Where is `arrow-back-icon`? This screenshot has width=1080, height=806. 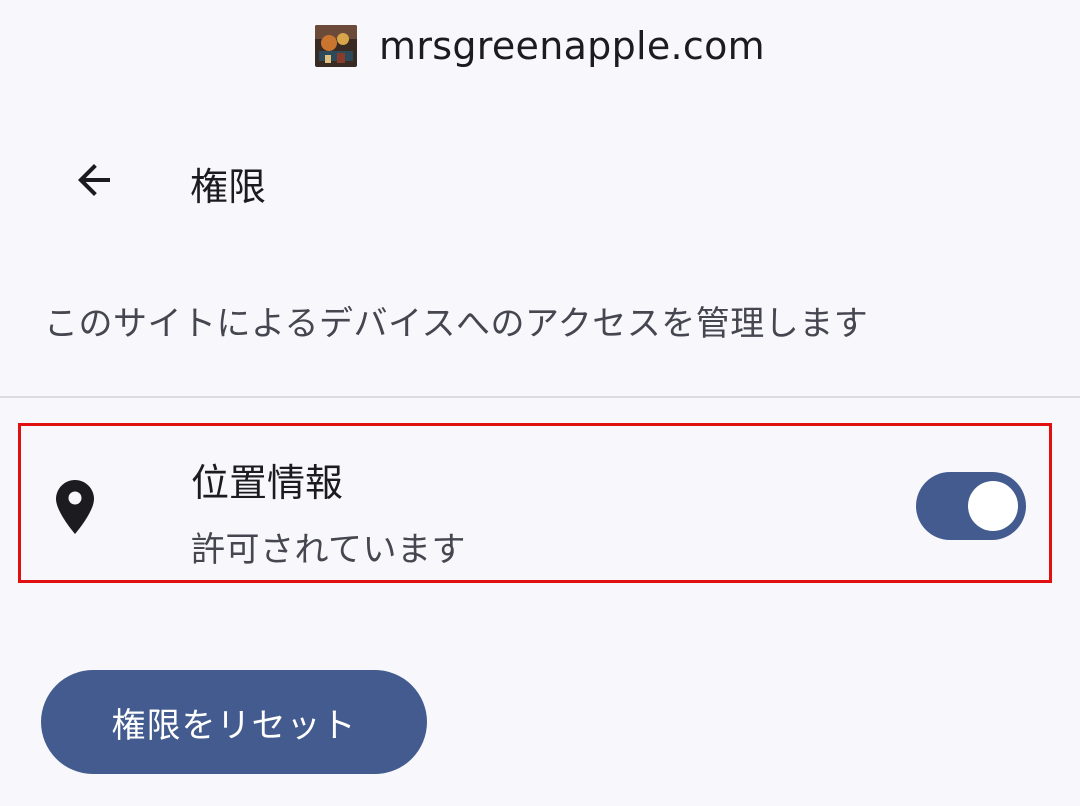 arrow-back-icon is located at coordinates (94, 180).